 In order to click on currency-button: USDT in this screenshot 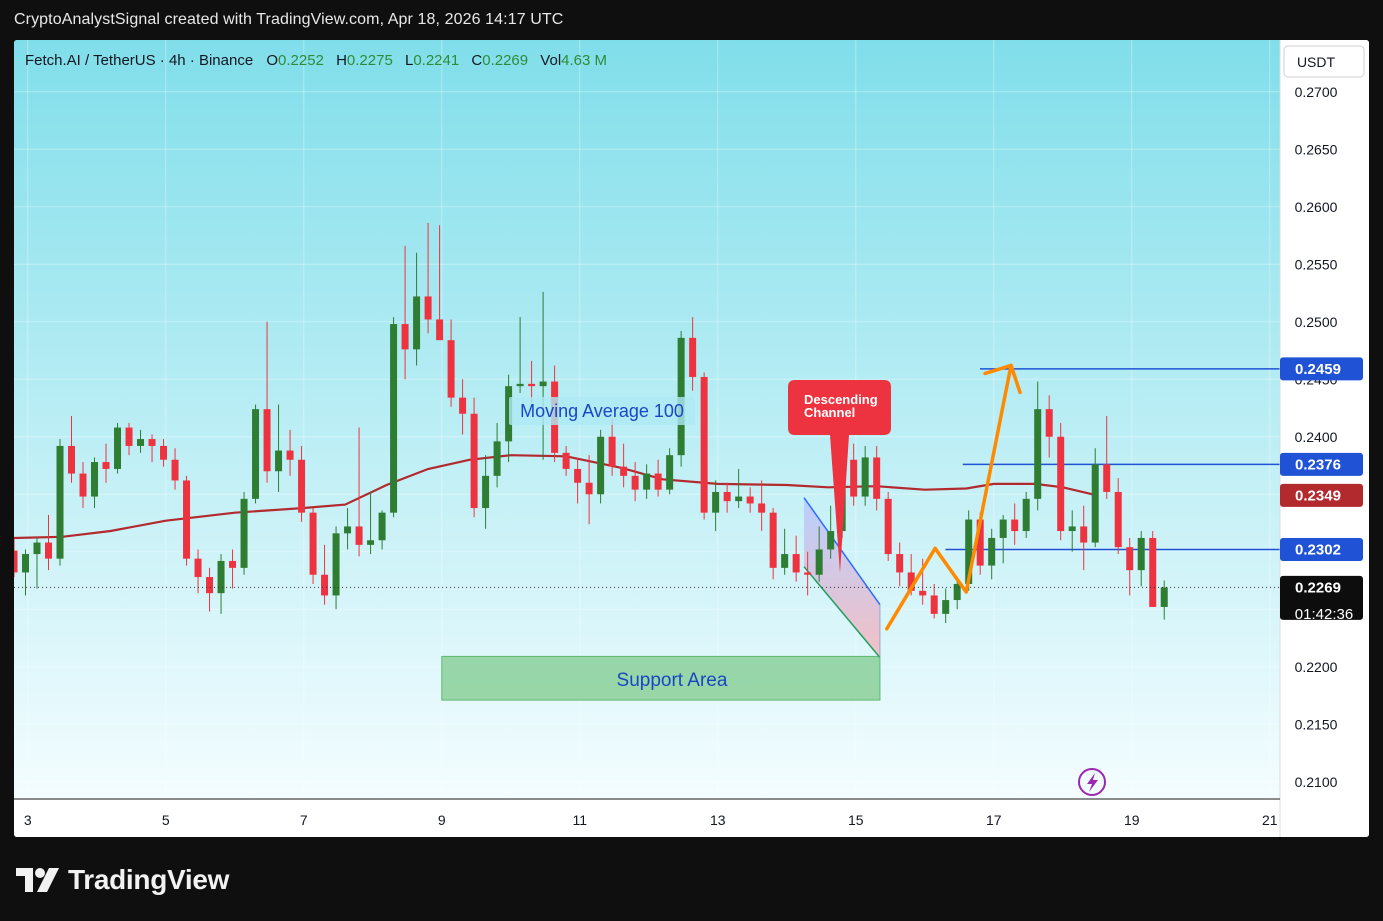, I will do `click(1324, 61)`.